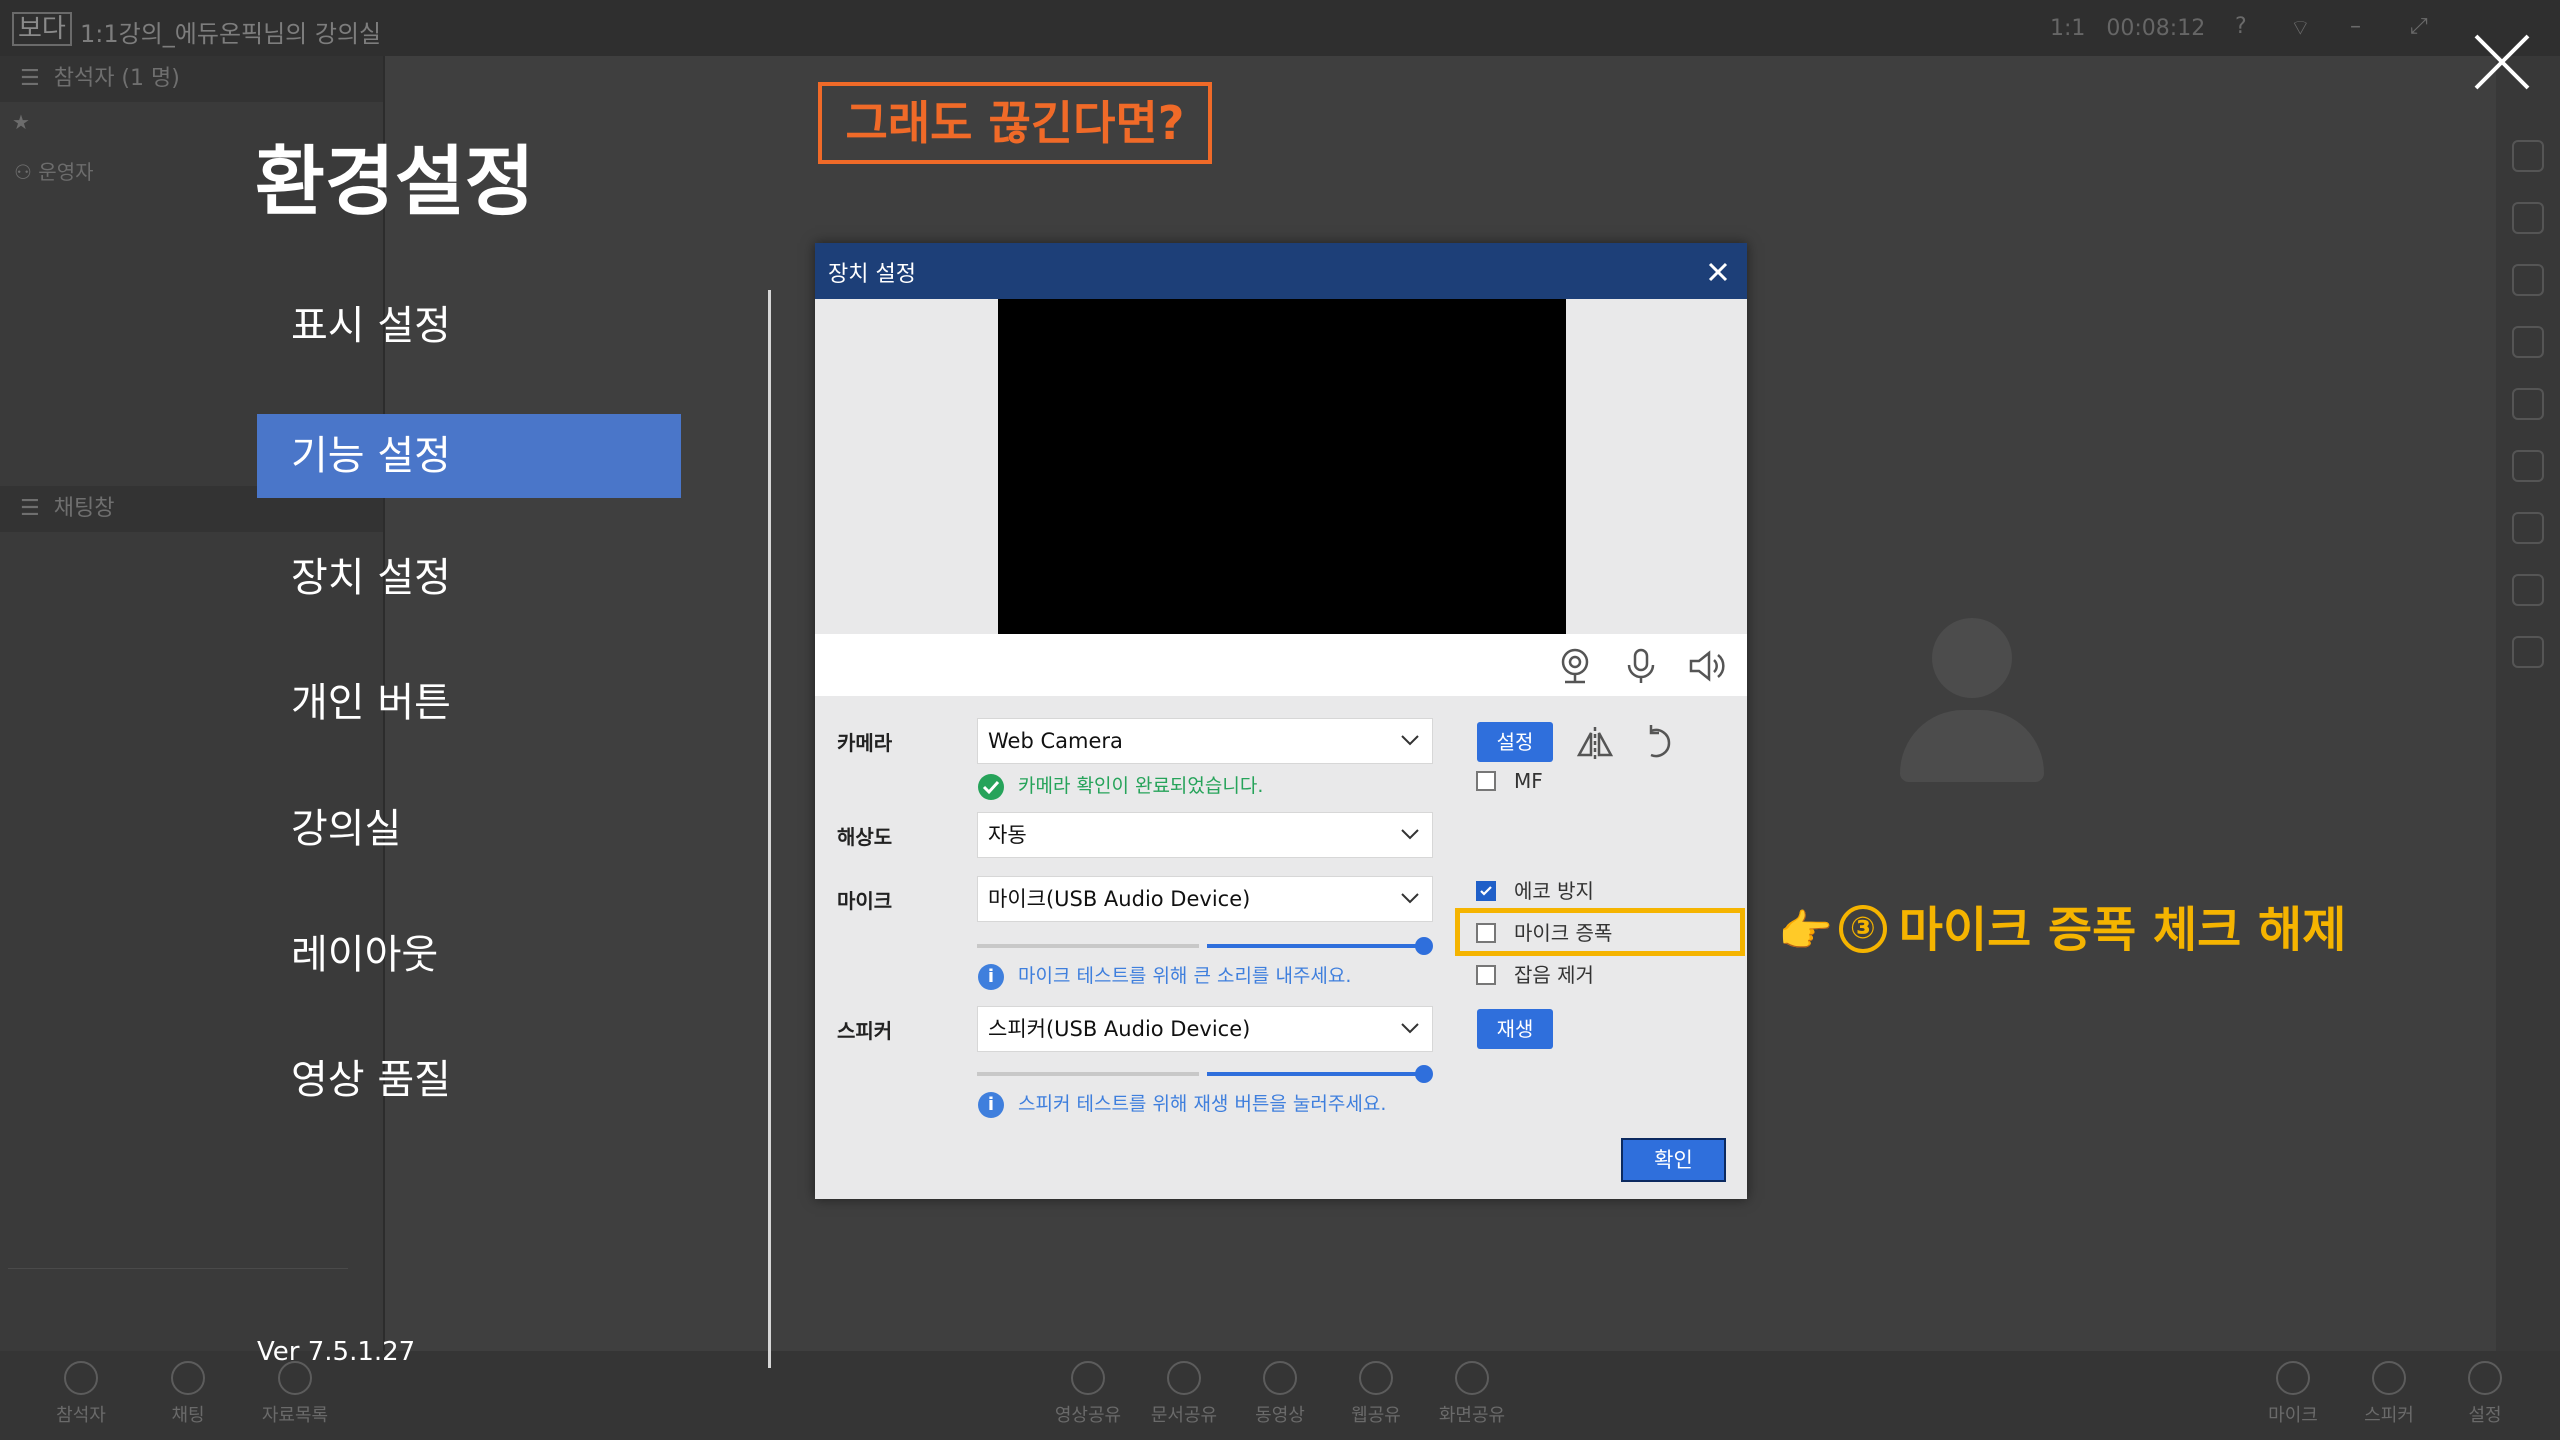  Describe the element at coordinates (116, 78) in the screenshot. I see `participants-header-label: 참석자 (1 명)` at that location.